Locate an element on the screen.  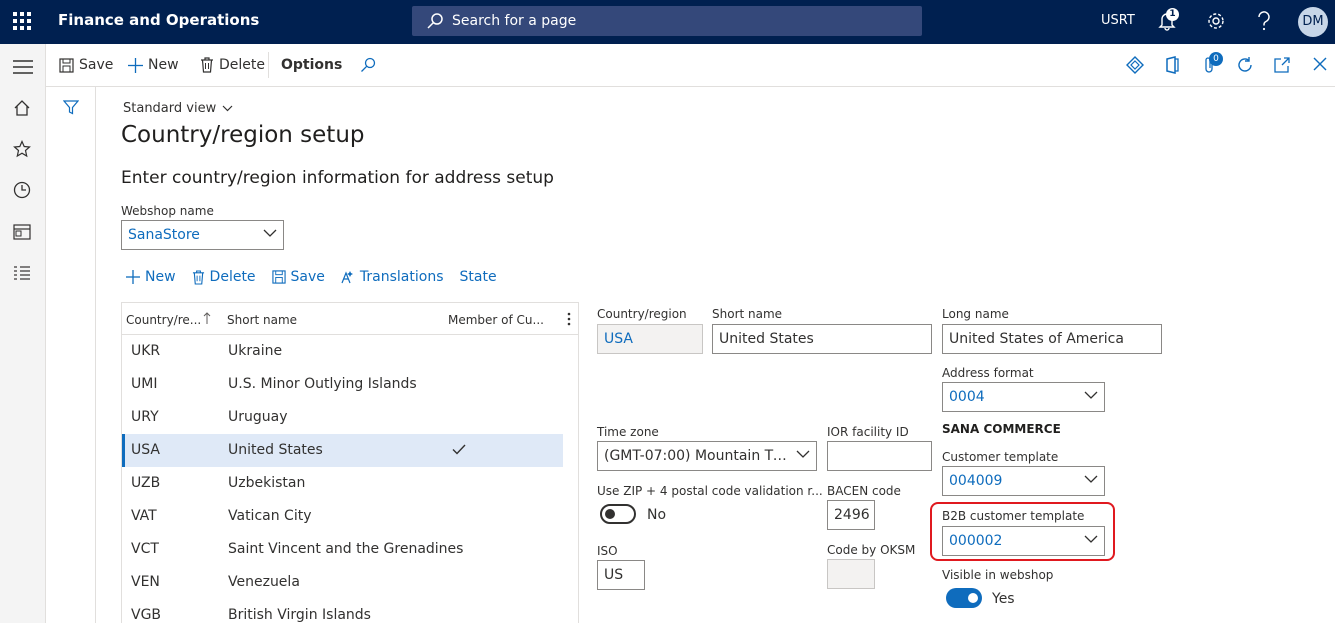
app-launcher-icon is located at coordinates (22, 21).